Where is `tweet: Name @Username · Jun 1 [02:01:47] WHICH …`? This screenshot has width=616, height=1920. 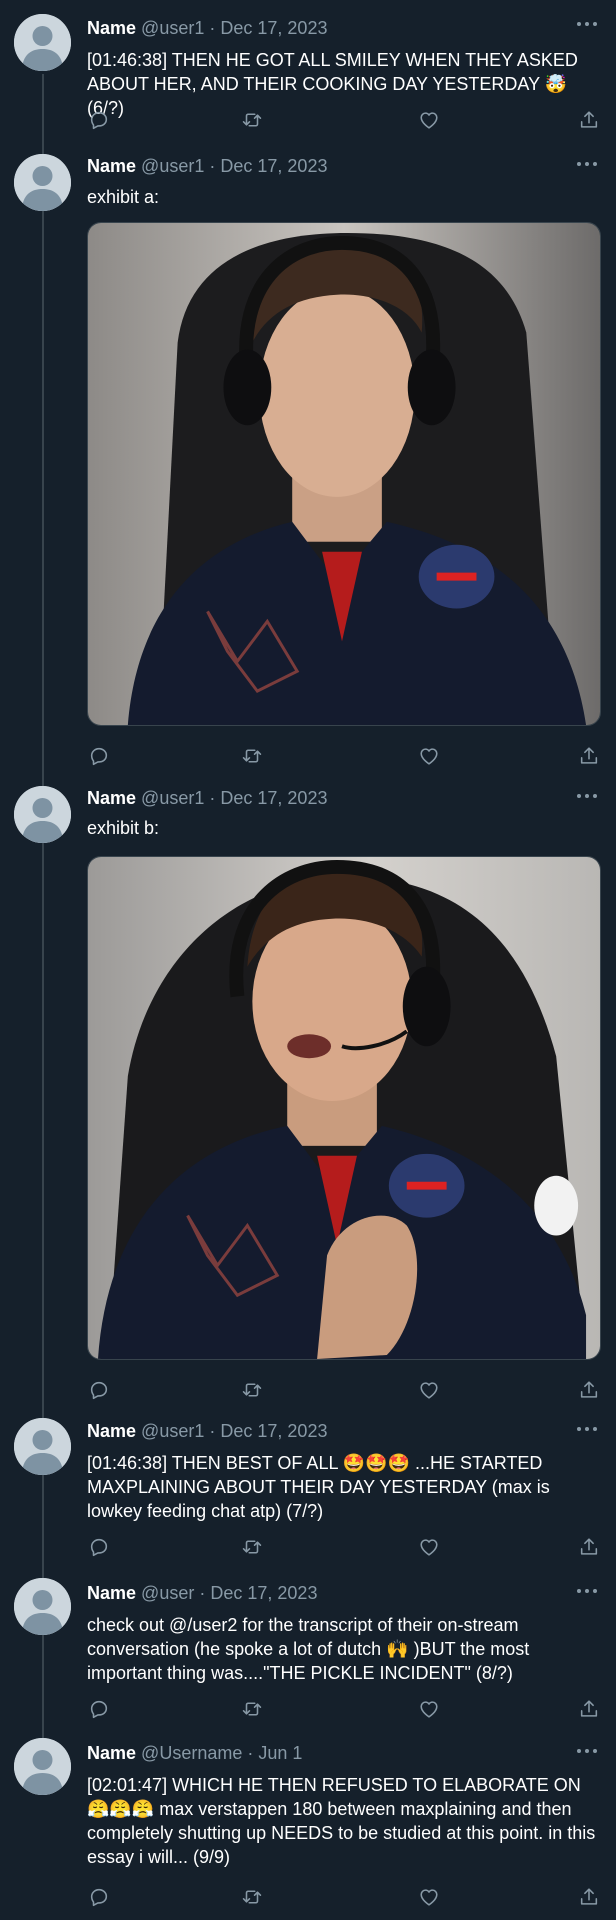 tweet: Name @Username · Jun 1 [02:01:47] WHICH … is located at coordinates (308, 1829).